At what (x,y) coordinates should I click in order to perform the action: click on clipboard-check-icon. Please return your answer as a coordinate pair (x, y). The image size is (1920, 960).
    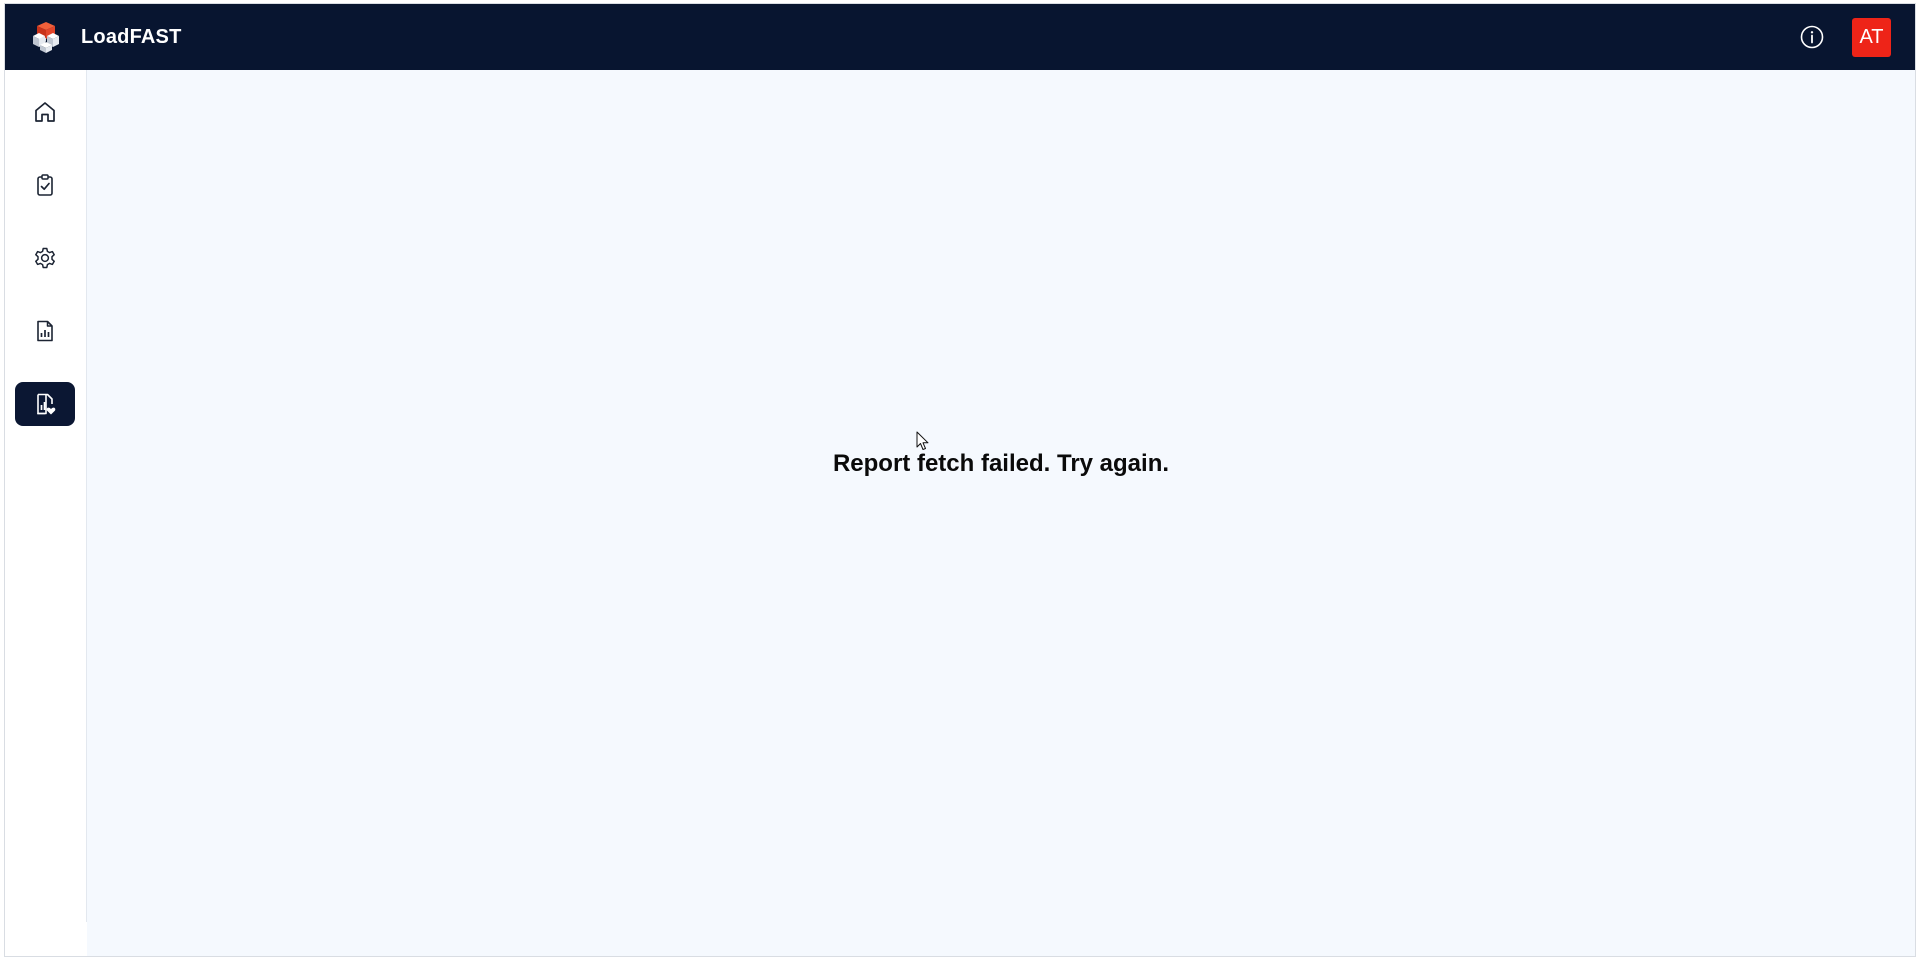
    Looking at the image, I should click on (45, 185).